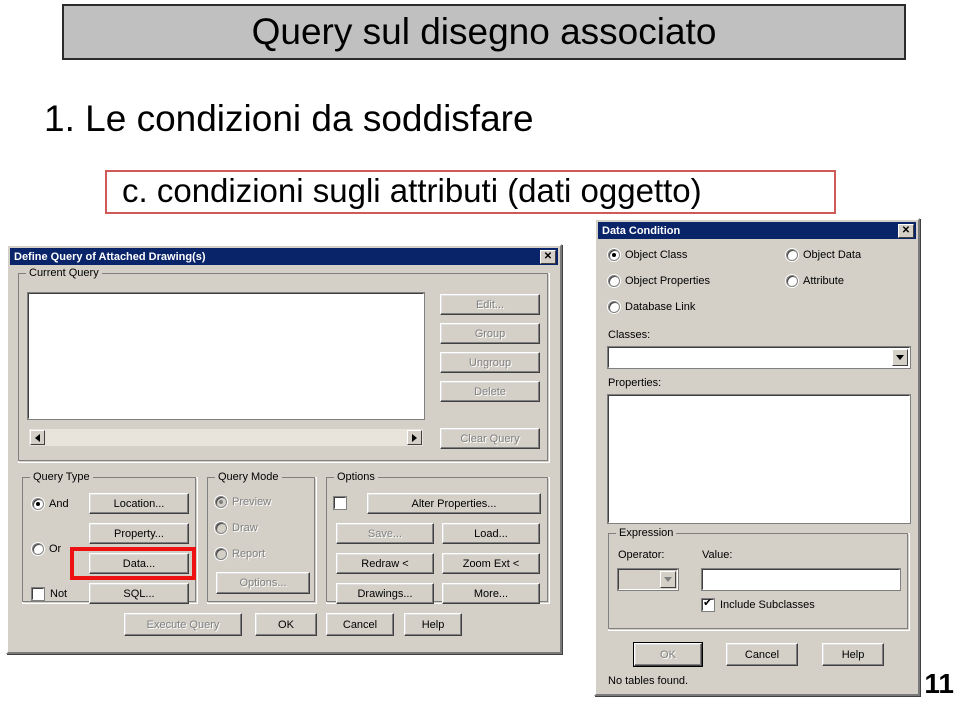  Describe the element at coordinates (635, 383) in the screenshot. I see `properties-label: Properties:` at that location.